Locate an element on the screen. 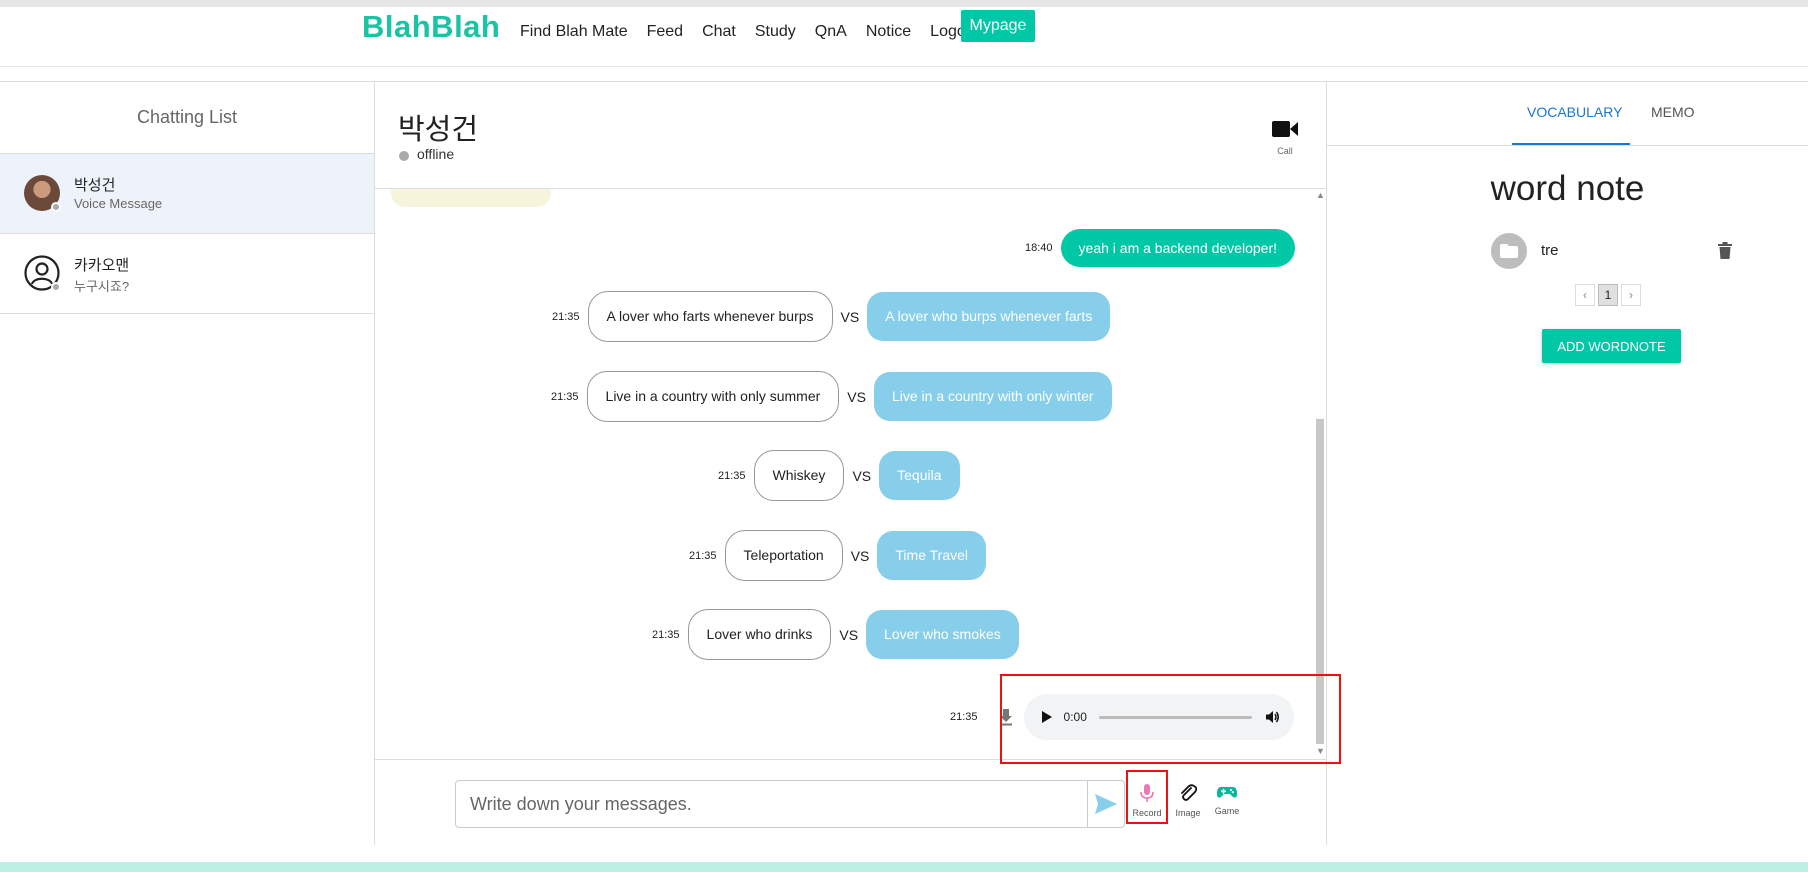 The image size is (1808, 872). trash-icon is located at coordinates (1725, 250).